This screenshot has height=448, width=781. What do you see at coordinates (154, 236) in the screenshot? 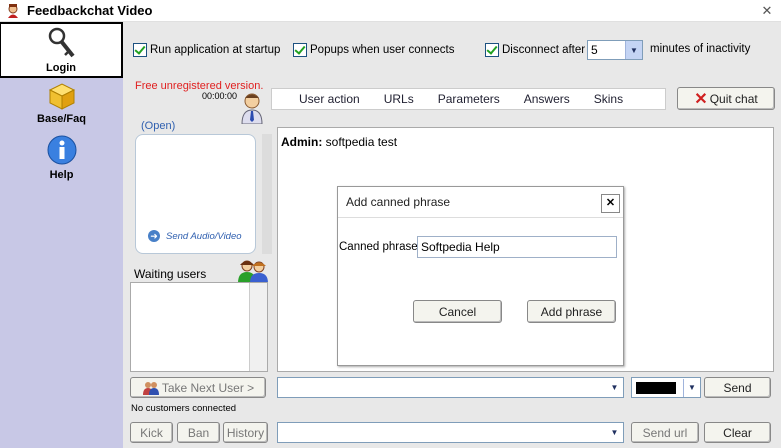
I see `arrow-right-icon: ➜` at bounding box center [154, 236].